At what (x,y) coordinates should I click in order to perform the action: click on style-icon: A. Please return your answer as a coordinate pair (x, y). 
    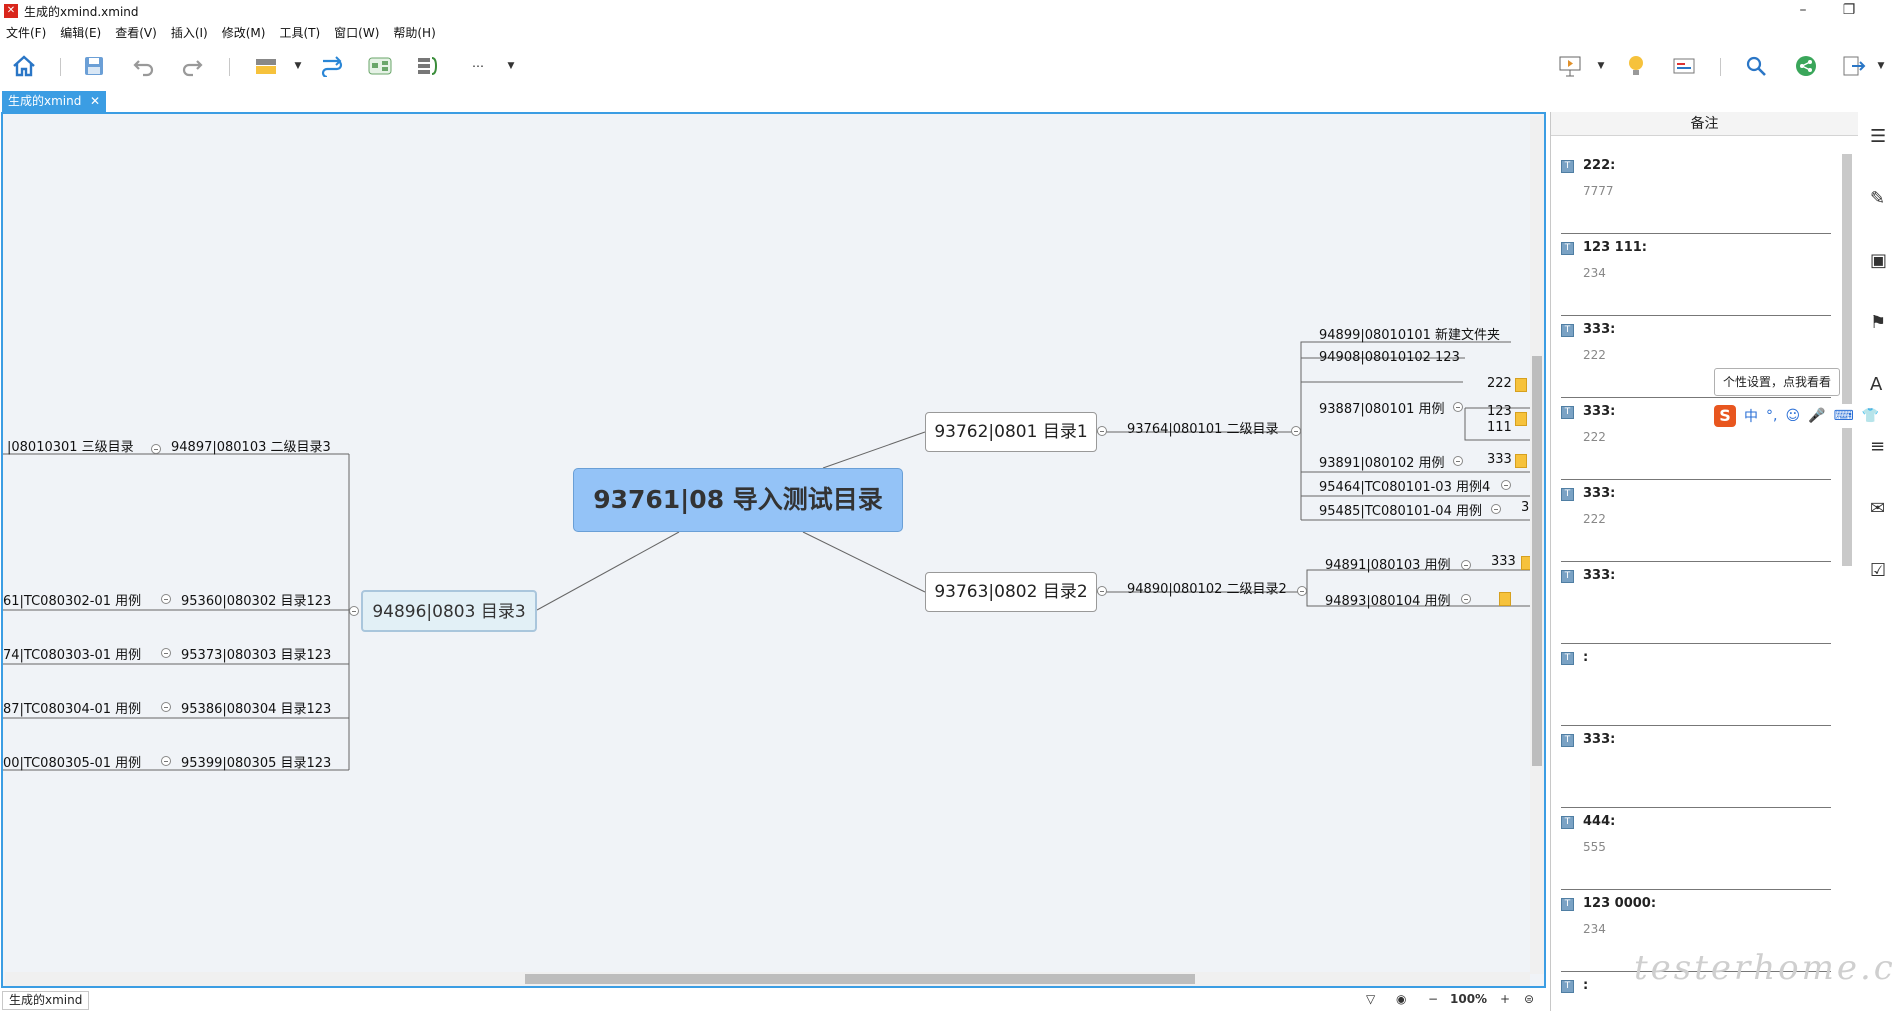
    Looking at the image, I should click on (1881, 385).